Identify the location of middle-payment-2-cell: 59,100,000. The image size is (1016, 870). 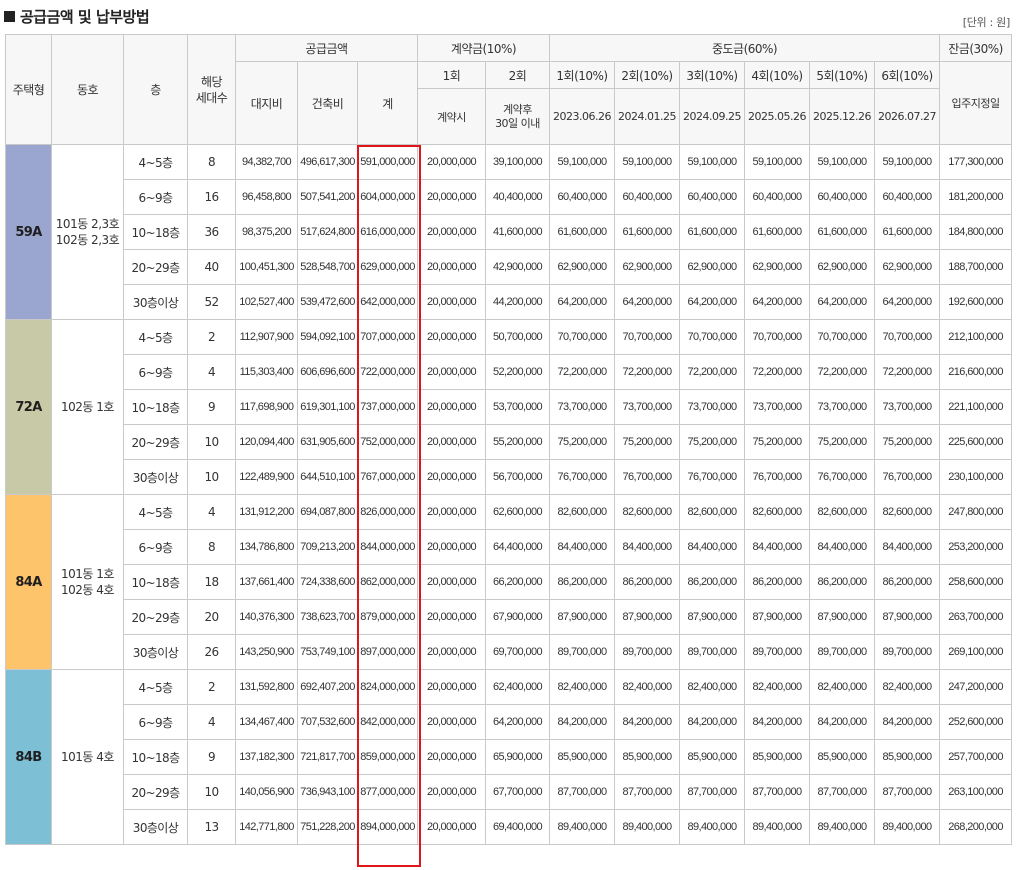
(647, 162).